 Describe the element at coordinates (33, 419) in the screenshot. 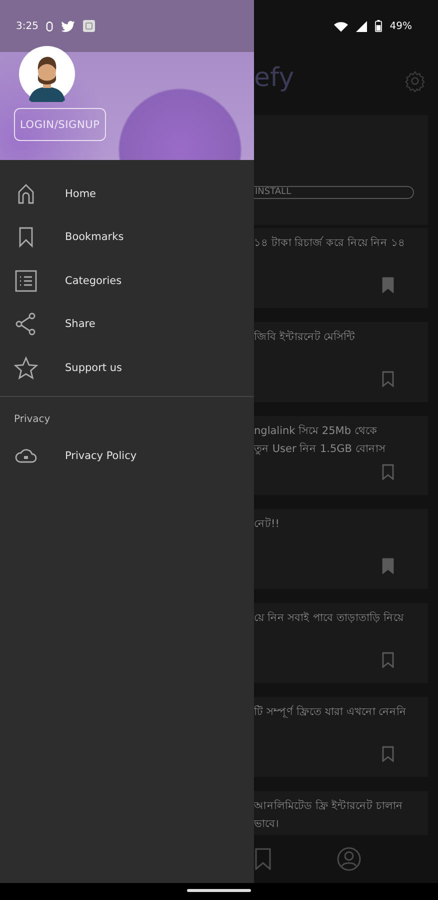

I see `section-heading: Privacy` at that location.